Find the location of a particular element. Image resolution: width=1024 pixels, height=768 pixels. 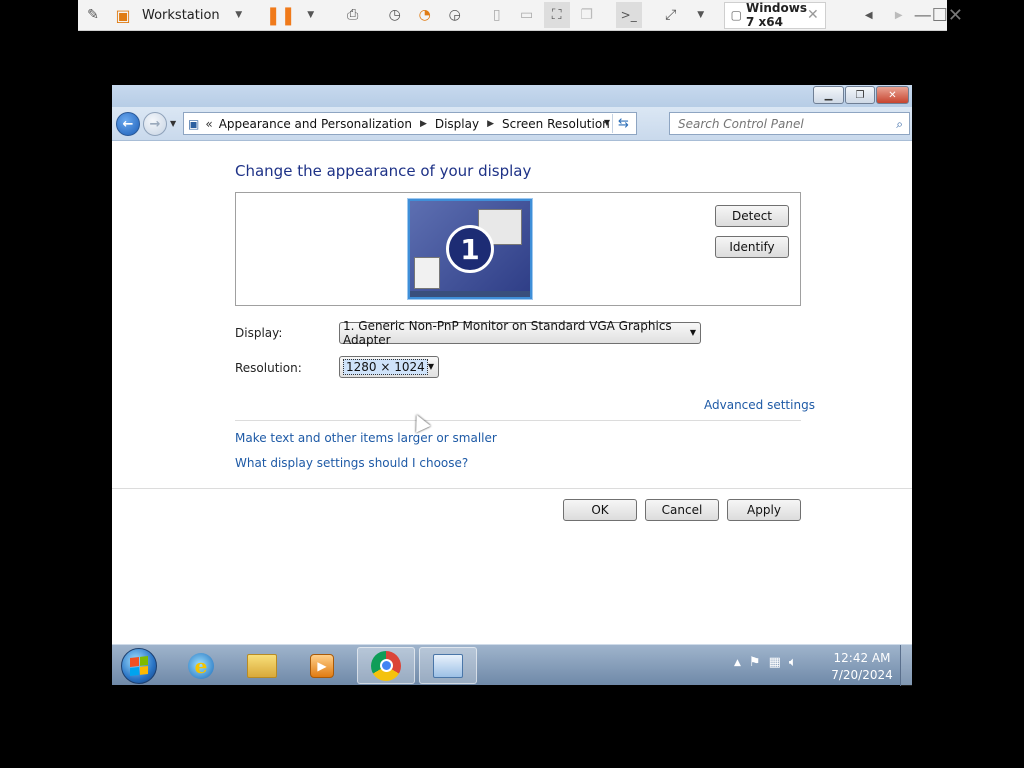

console-icon: >_ is located at coordinates (628, 15).